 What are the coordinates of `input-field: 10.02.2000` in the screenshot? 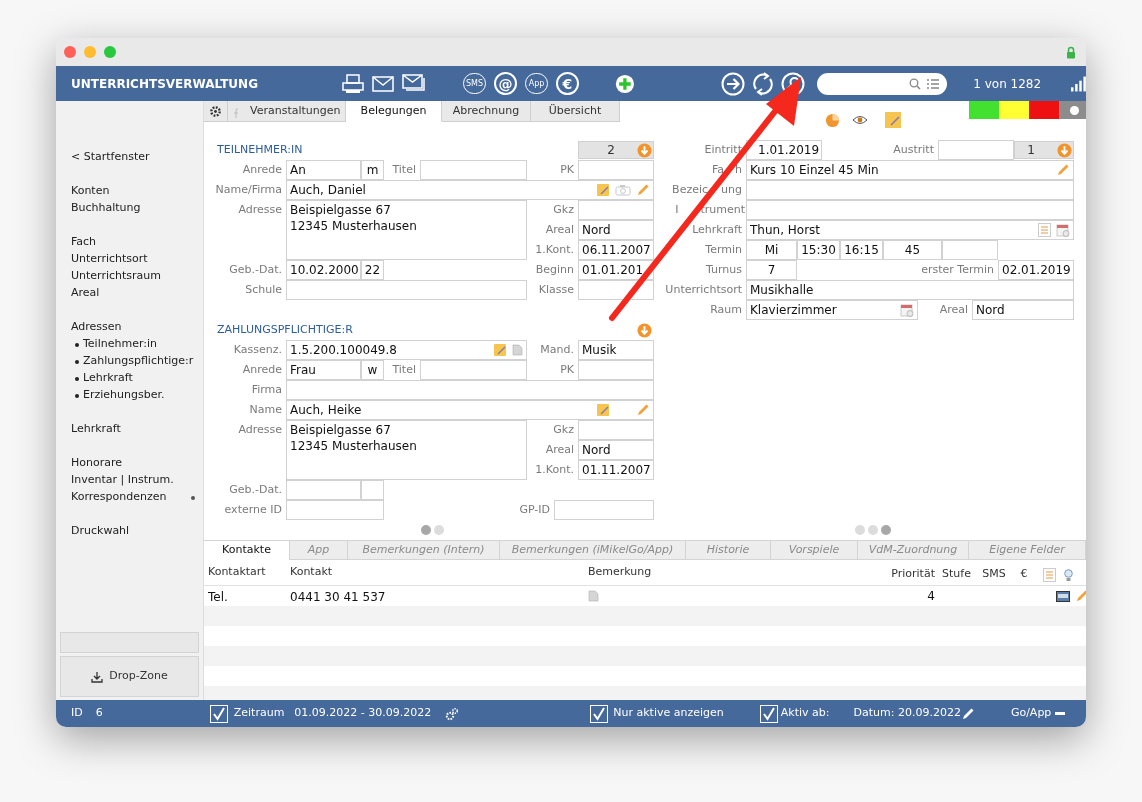 It's located at (323, 270).